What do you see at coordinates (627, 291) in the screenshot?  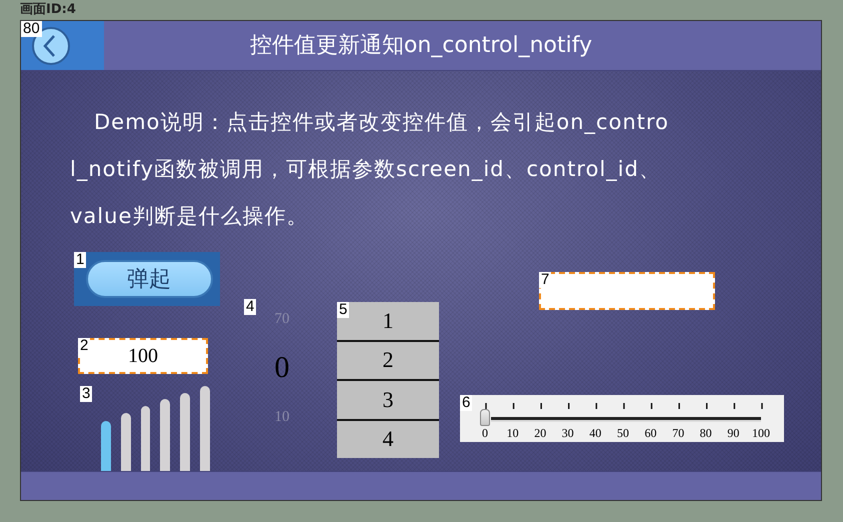 I see `text-field` at bounding box center [627, 291].